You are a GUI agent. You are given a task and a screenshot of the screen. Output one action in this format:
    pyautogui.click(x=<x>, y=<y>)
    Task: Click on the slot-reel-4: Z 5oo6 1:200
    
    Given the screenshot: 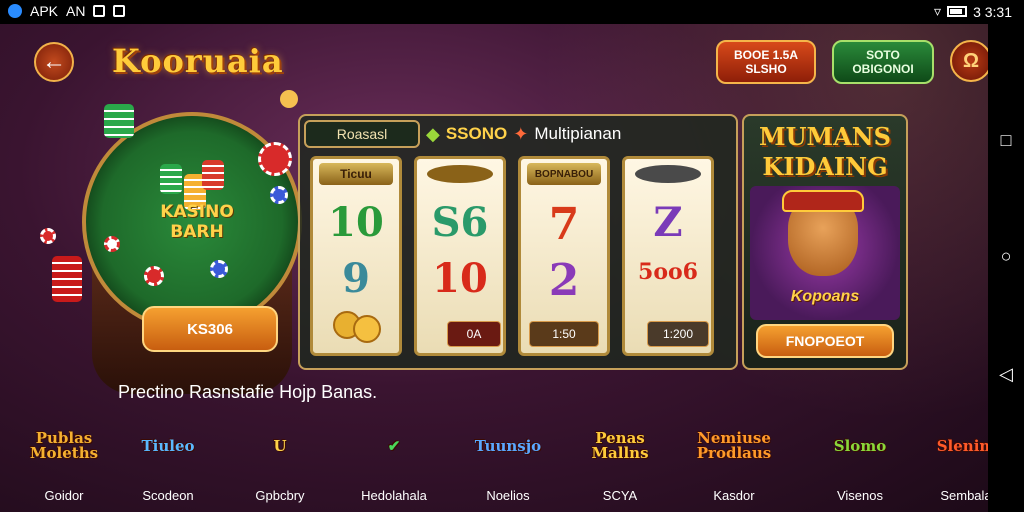 What is the action you would take?
    pyautogui.click(x=668, y=256)
    